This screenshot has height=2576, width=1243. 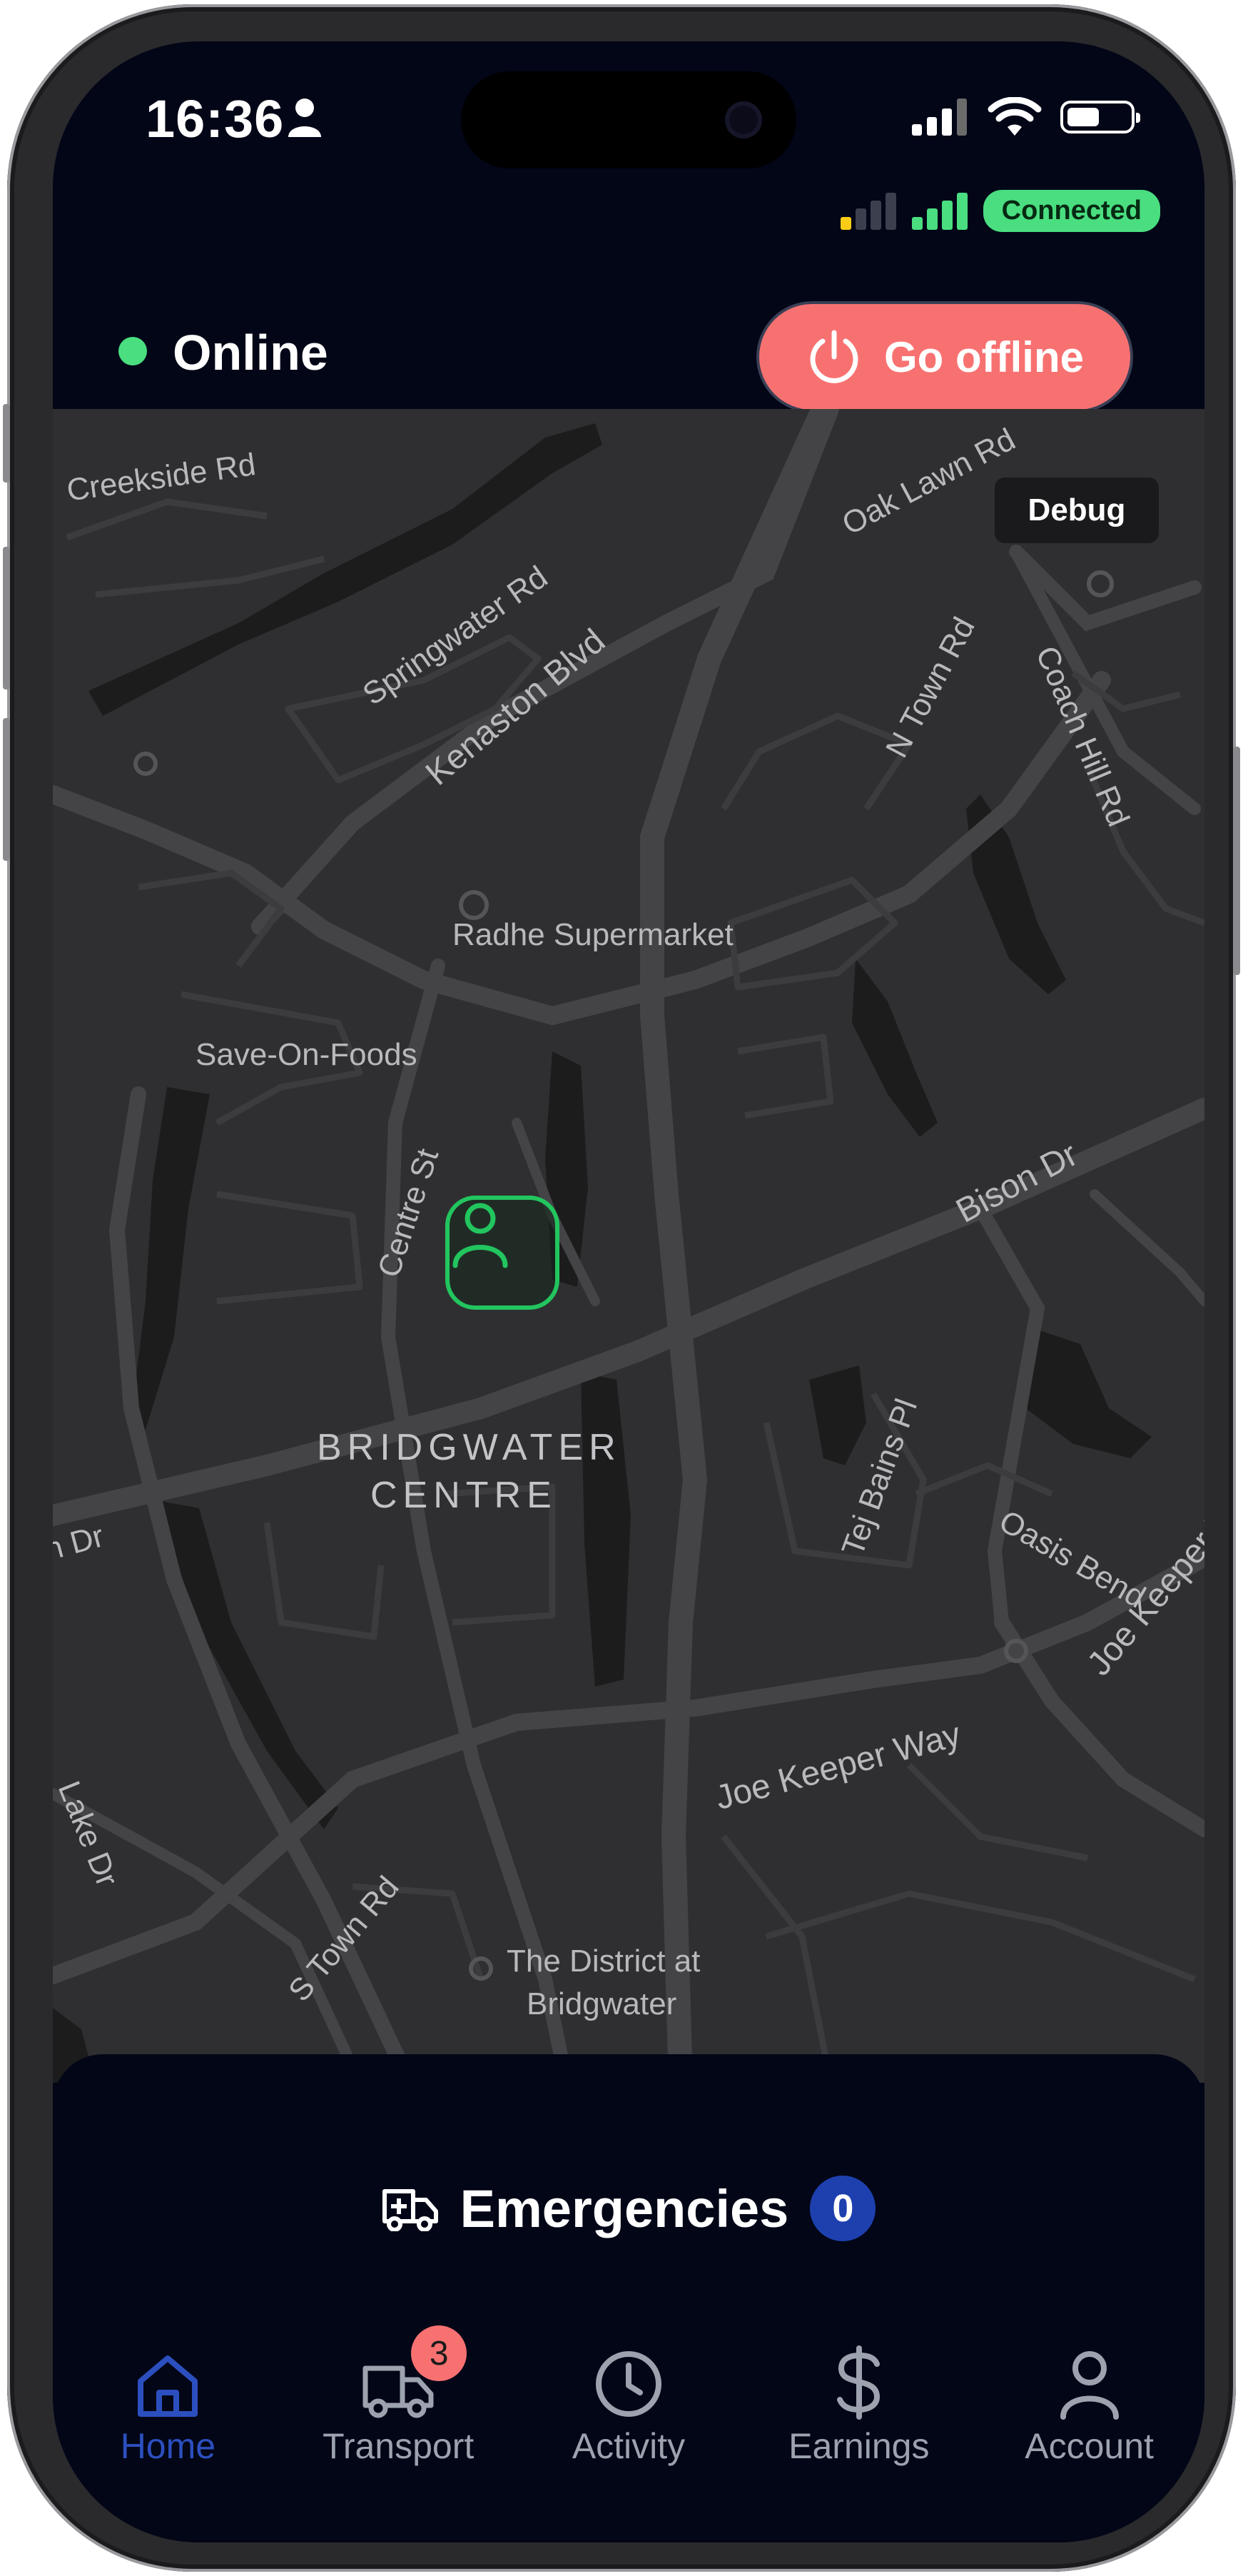 I want to click on debug-button: Debug, so click(x=1077, y=510).